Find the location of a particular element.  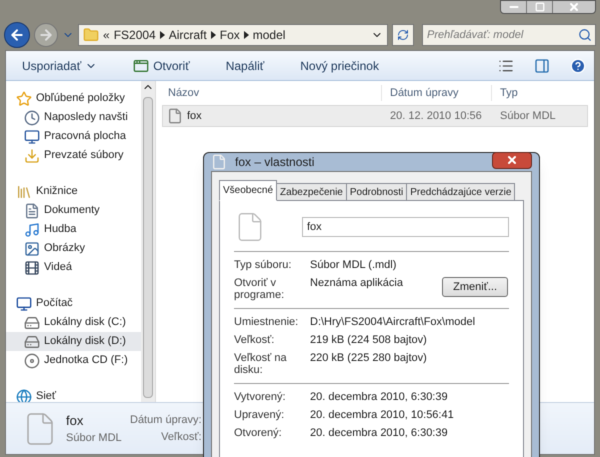

property-label: Typ súboru: is located at coordinates (263, 265).